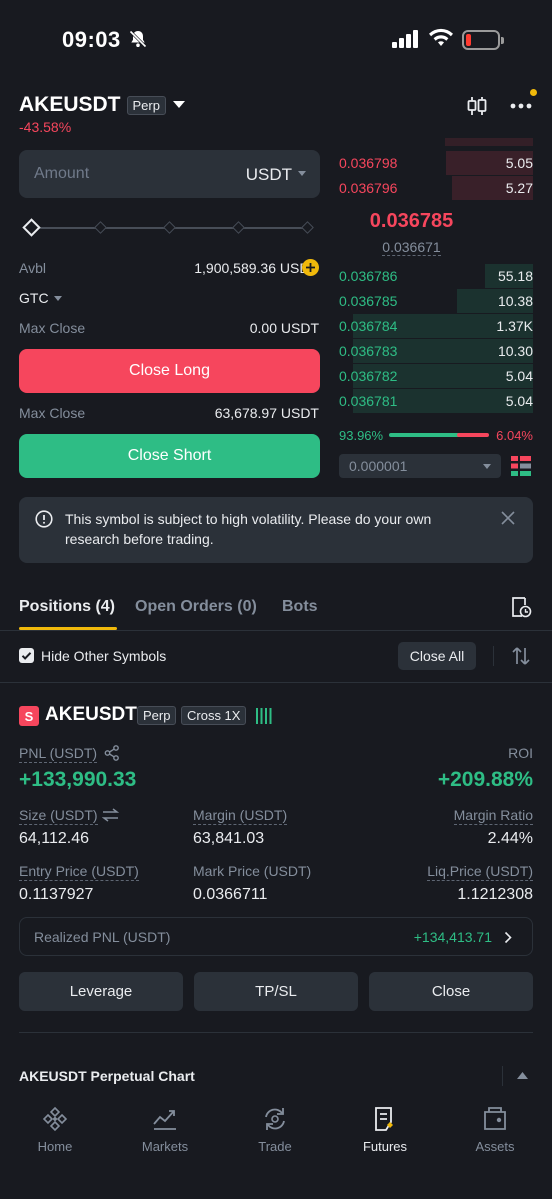  I want to click on ask-qty: 5.05, so click(519, 163).